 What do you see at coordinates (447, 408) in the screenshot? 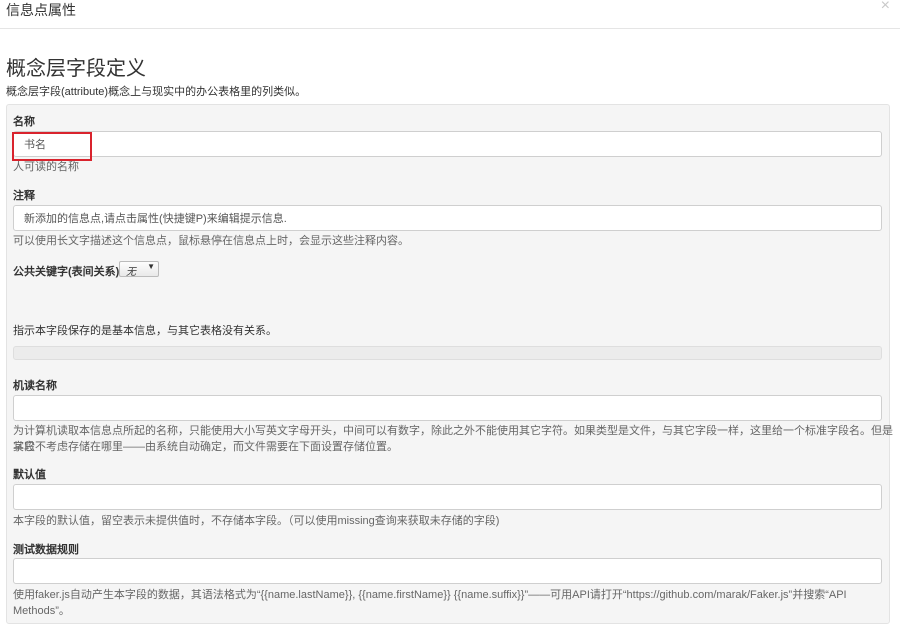
I see `machine-name-input` at bounding box center [447, 408].